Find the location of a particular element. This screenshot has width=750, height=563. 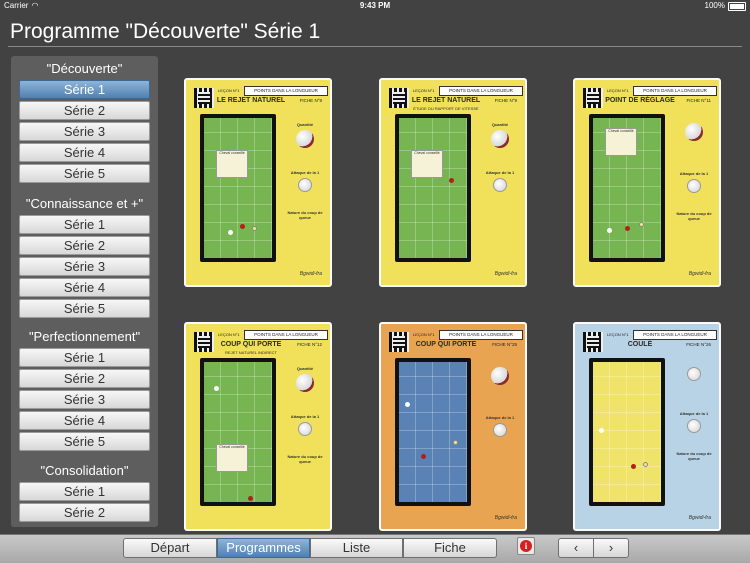

fiche-number: FICHE N°9 is located at coordinates (505, 100).